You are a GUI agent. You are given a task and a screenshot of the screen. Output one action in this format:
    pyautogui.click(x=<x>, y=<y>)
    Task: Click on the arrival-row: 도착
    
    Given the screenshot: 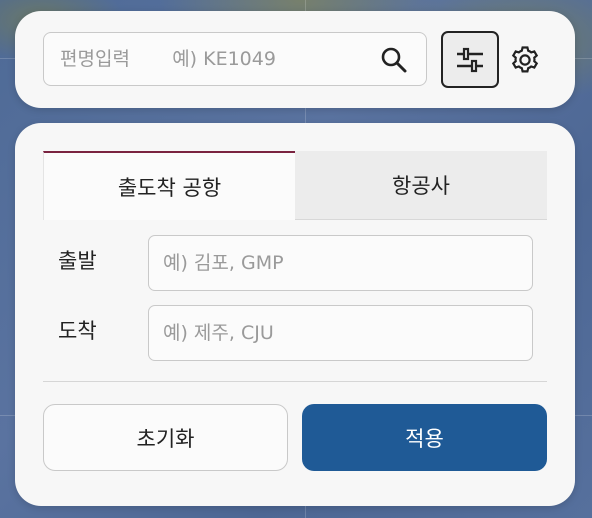 What is the action you would take?
    pyautogui.click(x=295, y=333)
    